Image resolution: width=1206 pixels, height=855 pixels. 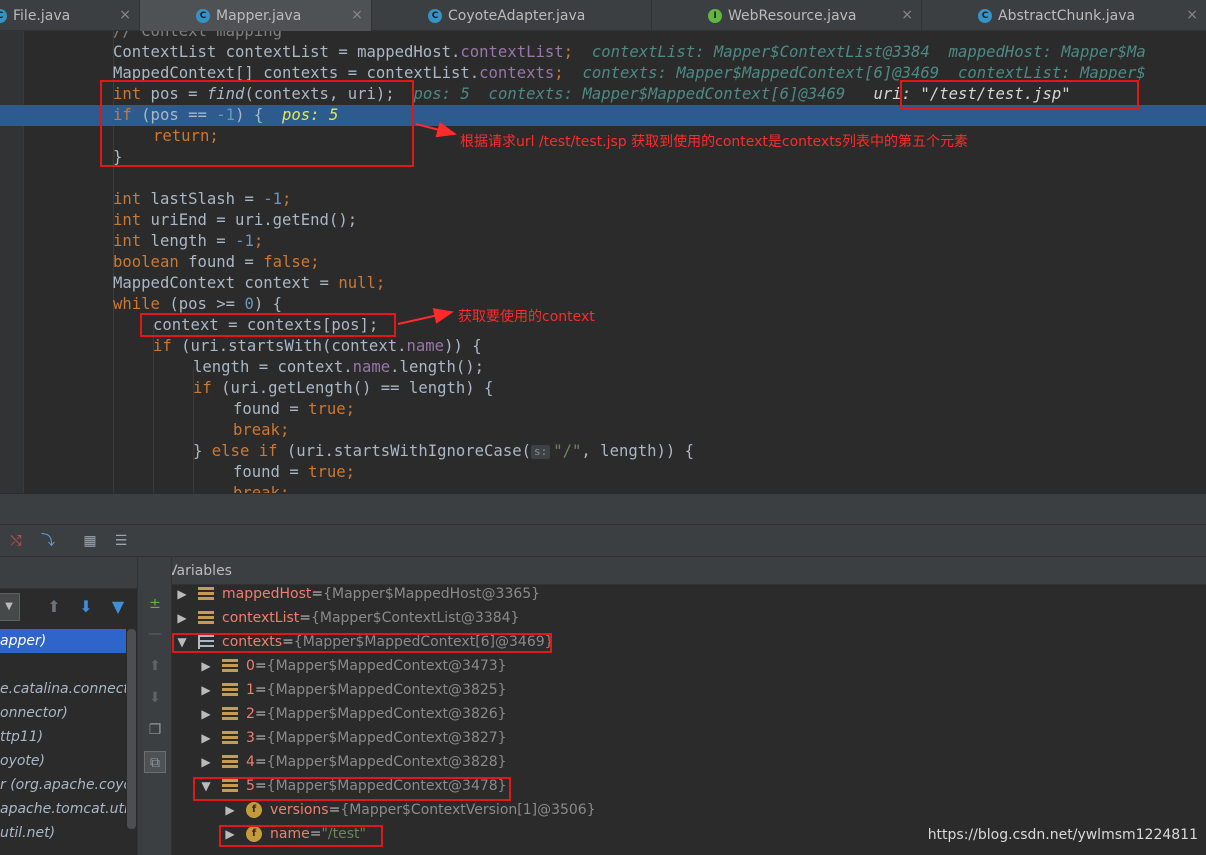 What do you see at coordinates (353, 714) in the screenshot?
I see `variable-row: ▶ 2 = {Mapper$MappedContext@3826}` at bounding box center [353, 714].